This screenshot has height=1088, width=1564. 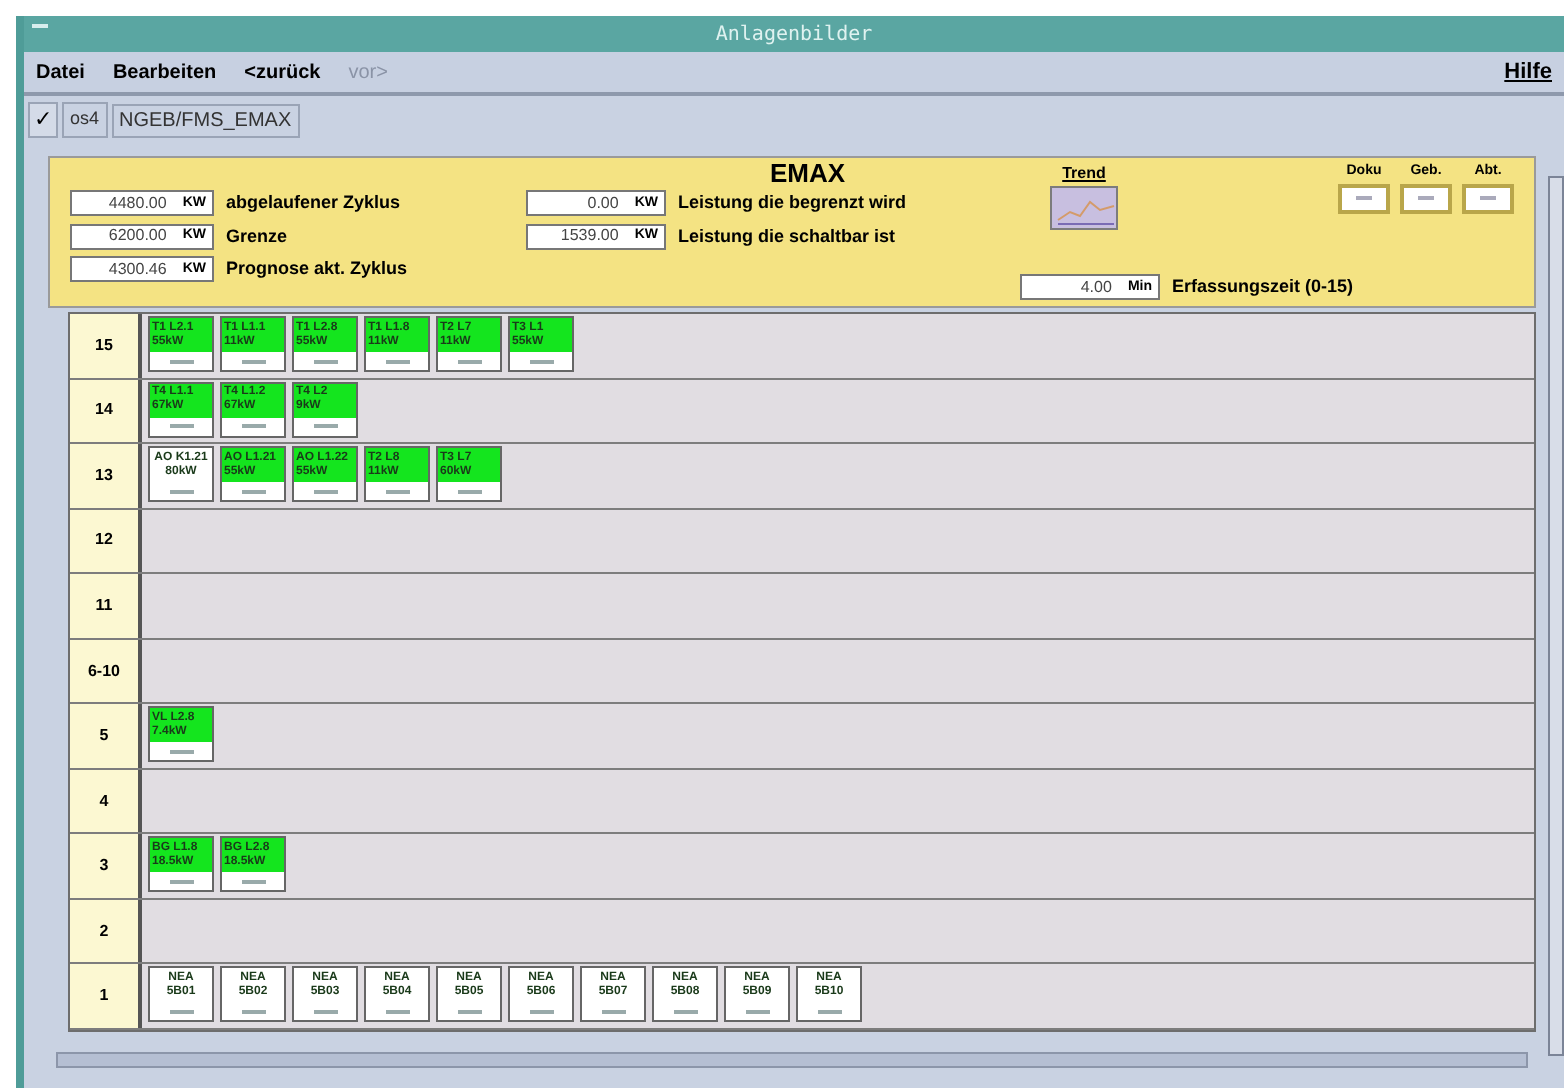 I want to click on help-menu: Hilfe, so click(x=1528, y=72).